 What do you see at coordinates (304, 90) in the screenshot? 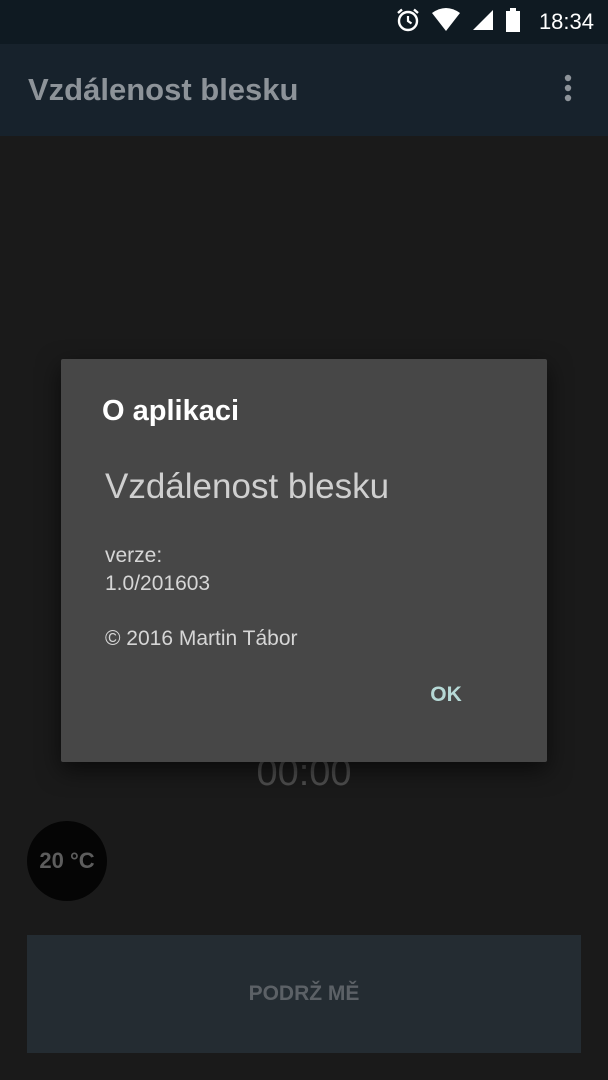
I see `app-bar: Vzdálenost blesku` at bounding box center [304, 90].